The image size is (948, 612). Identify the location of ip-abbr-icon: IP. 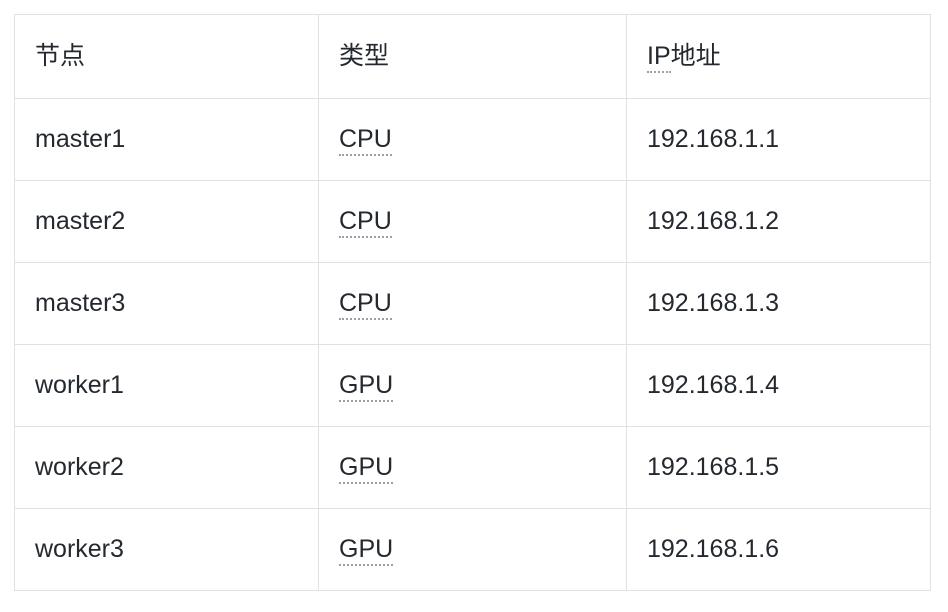
(659, 58).